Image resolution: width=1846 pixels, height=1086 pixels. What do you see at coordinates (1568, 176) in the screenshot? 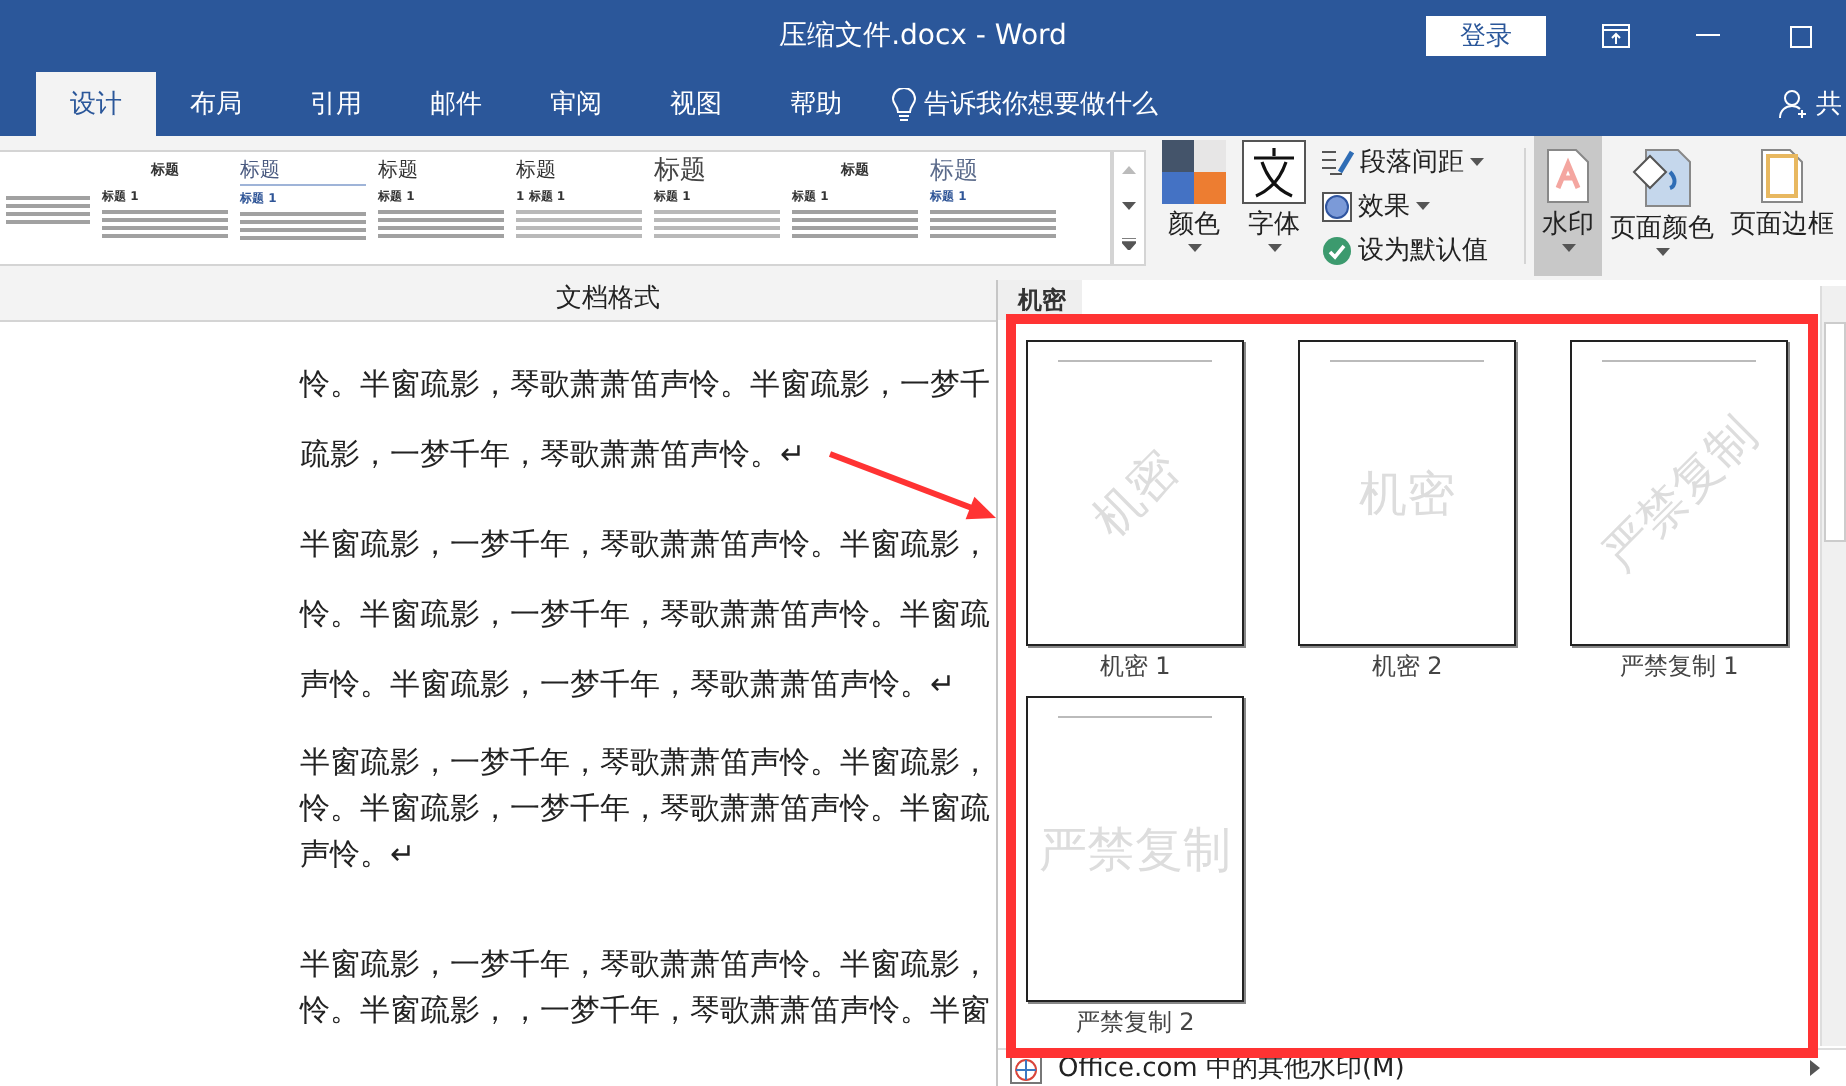
I see `watermark-icon` at bounding box center [1568, 176].